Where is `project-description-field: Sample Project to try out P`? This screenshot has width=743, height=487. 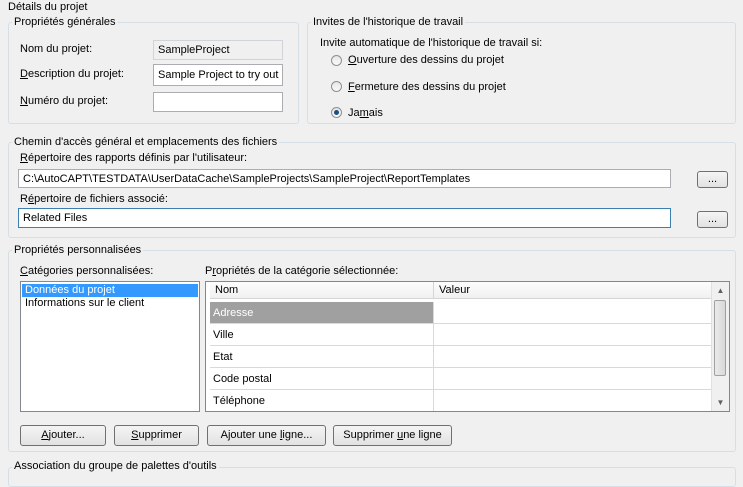
project-description-field: Sample Project to try out P is located at coordinates (218, 75).